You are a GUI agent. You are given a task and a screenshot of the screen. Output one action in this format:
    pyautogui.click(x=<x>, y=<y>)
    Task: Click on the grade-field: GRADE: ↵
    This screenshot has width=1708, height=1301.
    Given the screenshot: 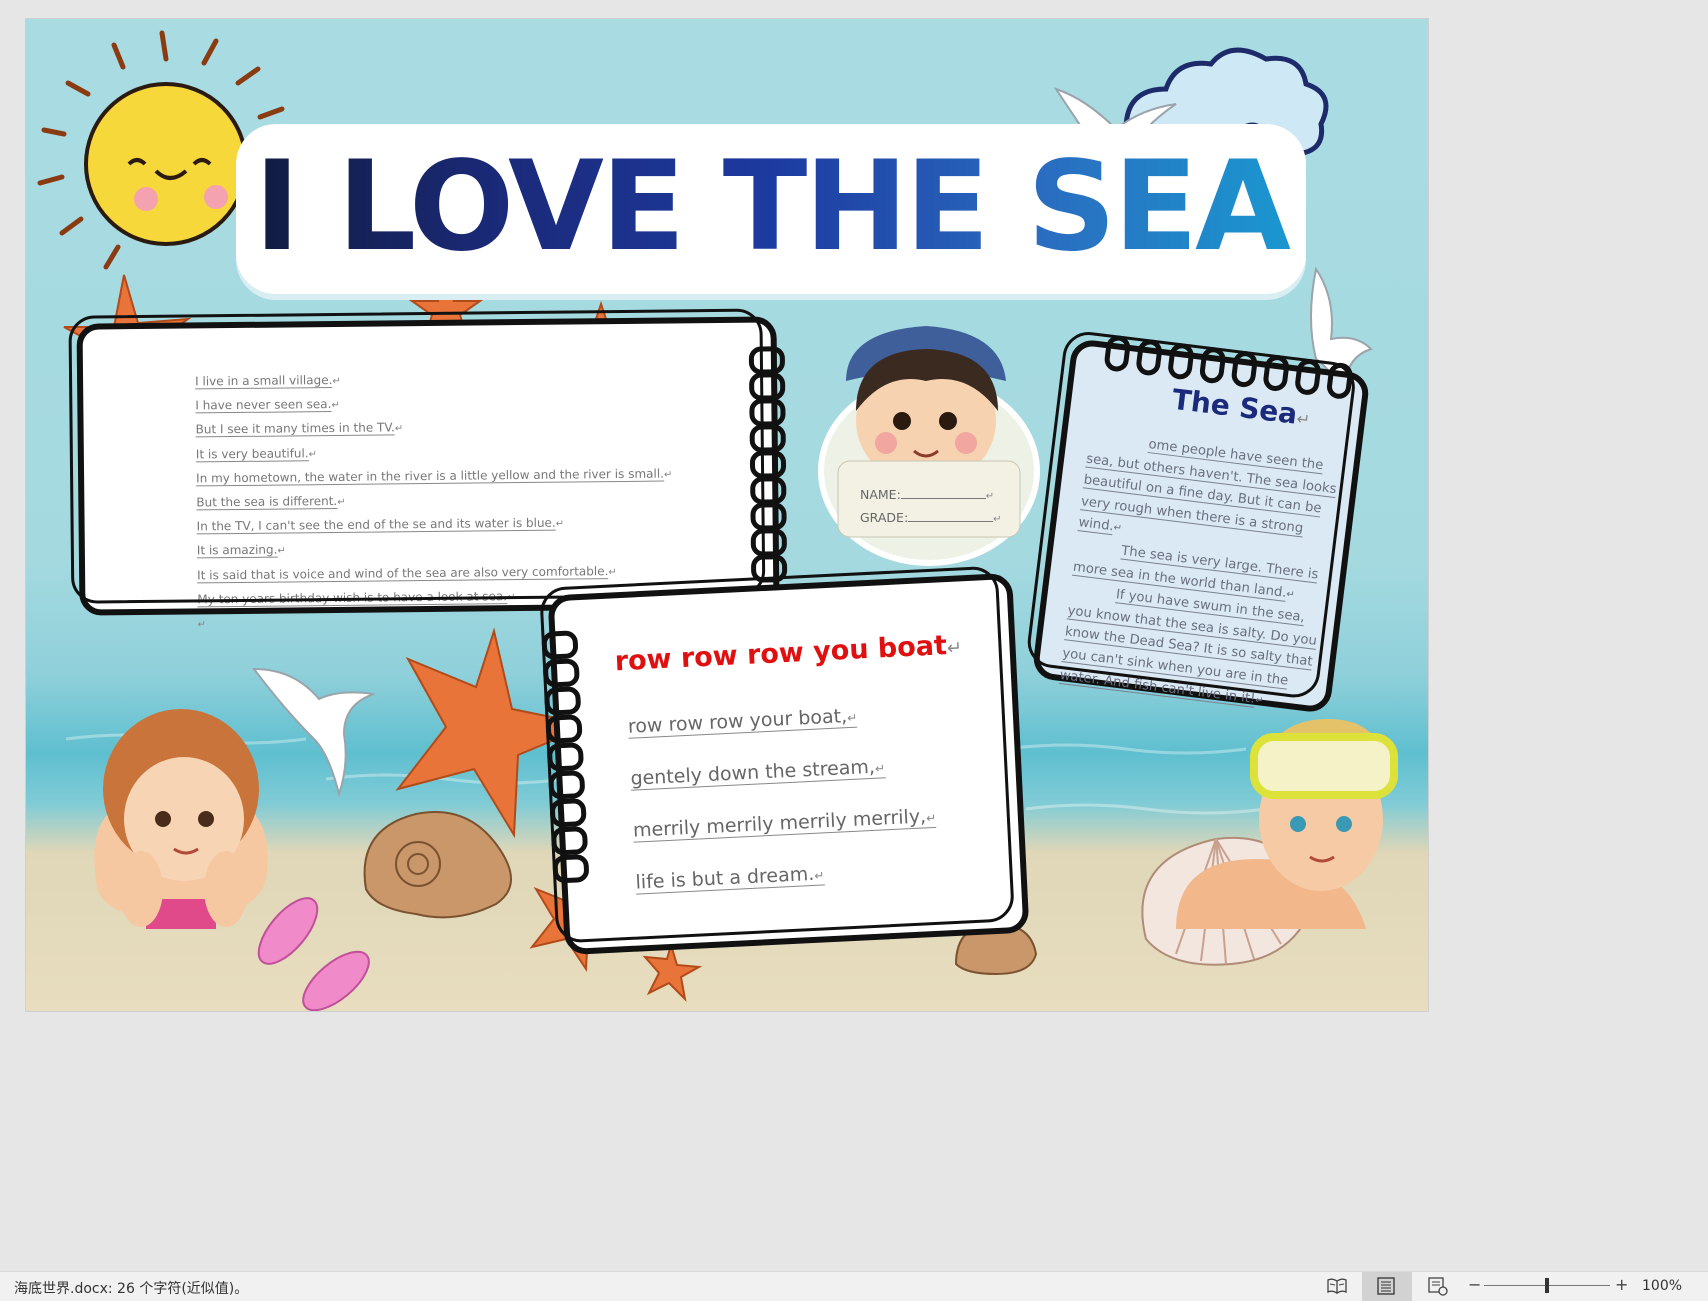 What is the action you would take?
    pyautogui.click(x=931, y=518)
    